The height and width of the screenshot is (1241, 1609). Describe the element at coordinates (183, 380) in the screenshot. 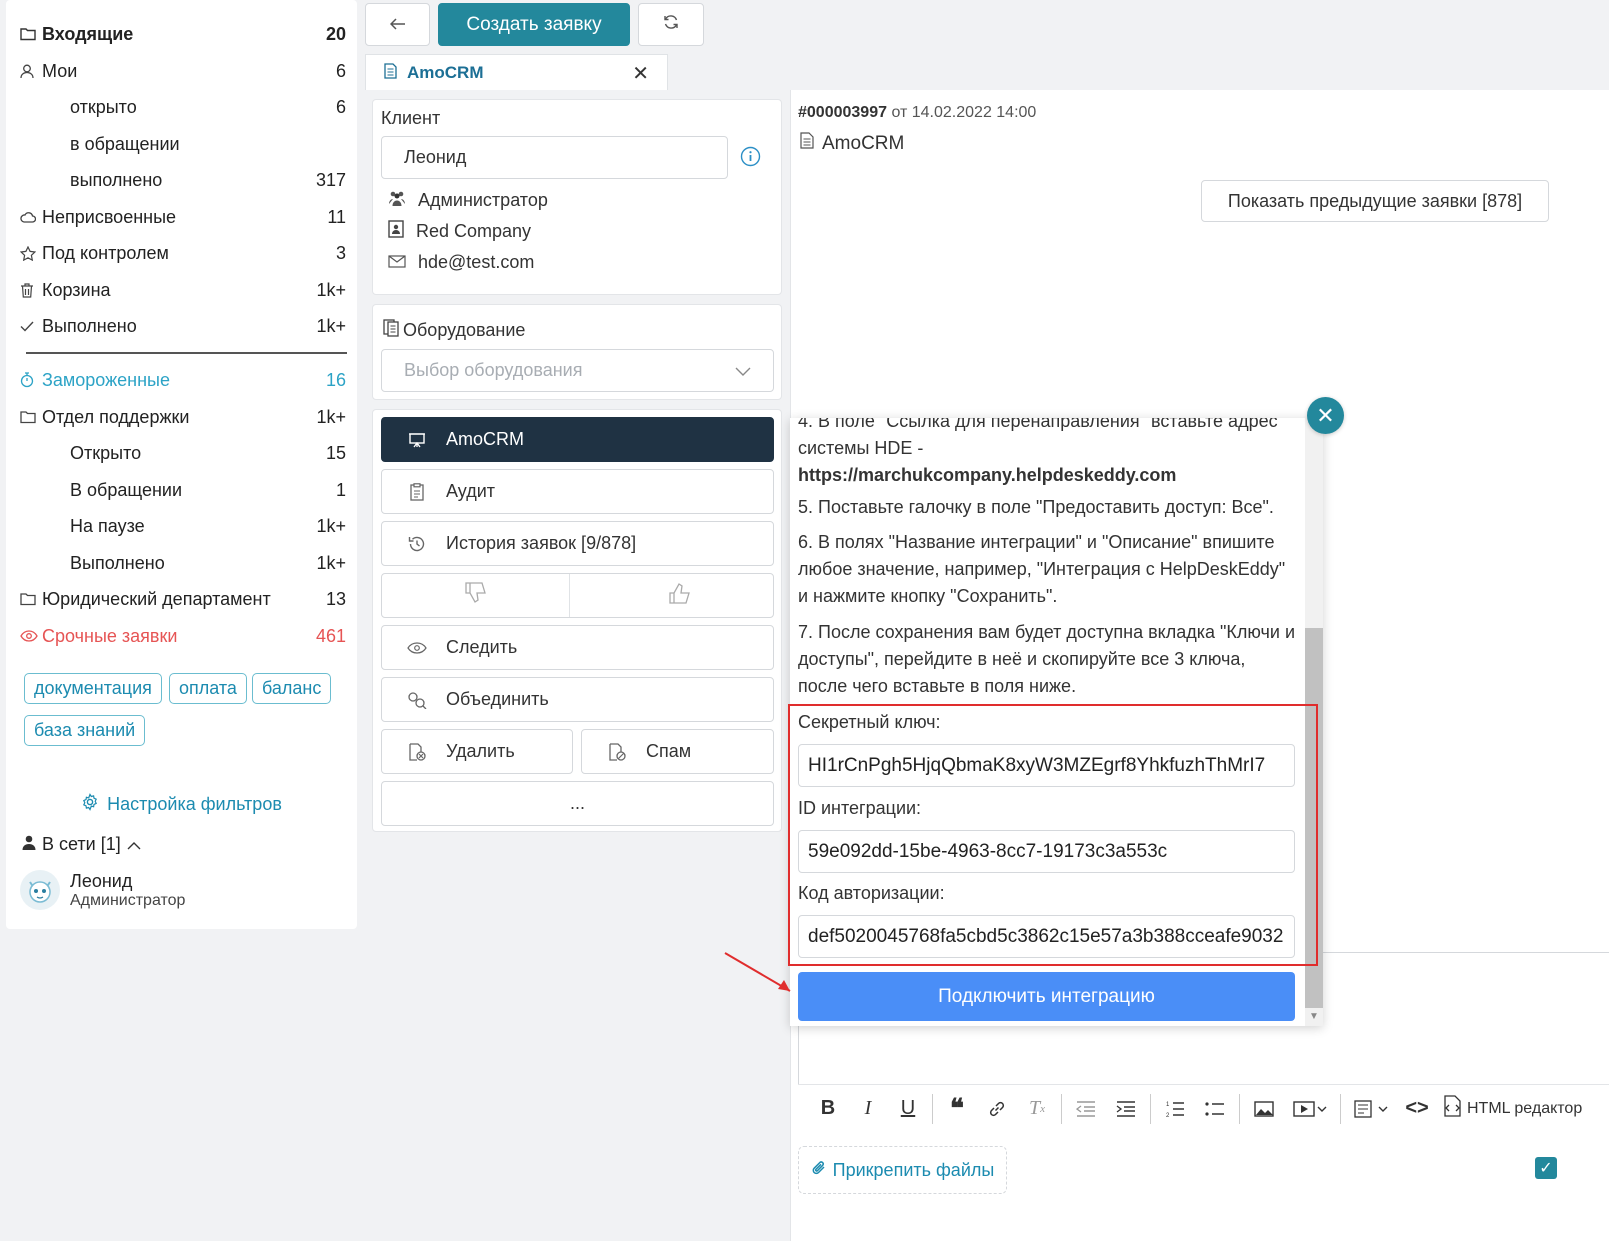

I see `nav-frozen: Замороженные 16` at that location.